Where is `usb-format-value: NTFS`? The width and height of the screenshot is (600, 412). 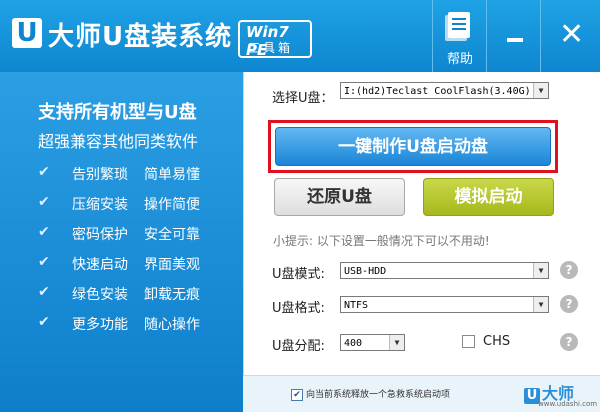
usb-format-value: NTFS is located at coordinates (356, 305).